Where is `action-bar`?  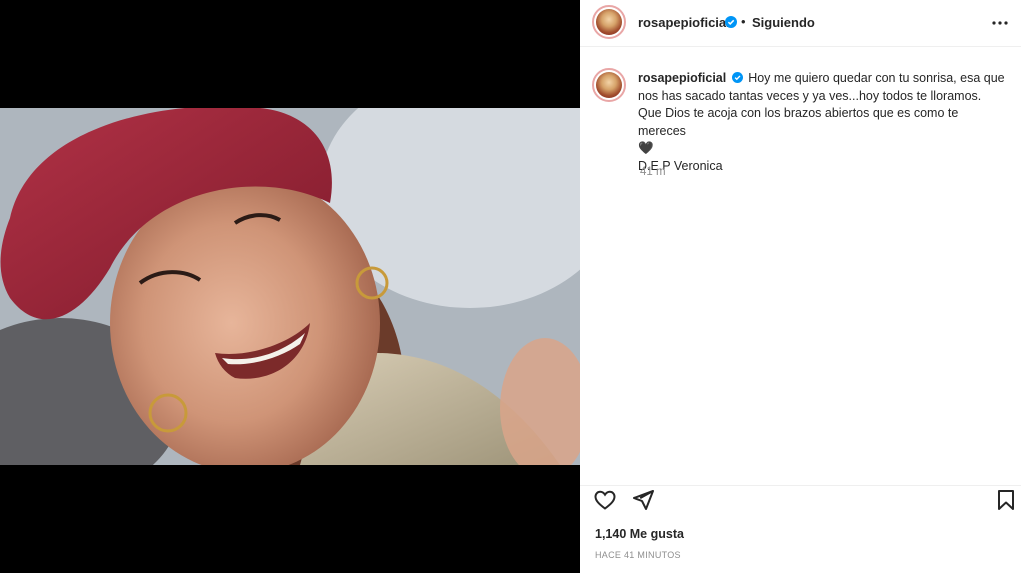
action-bar is located at coordinates (800, 502).